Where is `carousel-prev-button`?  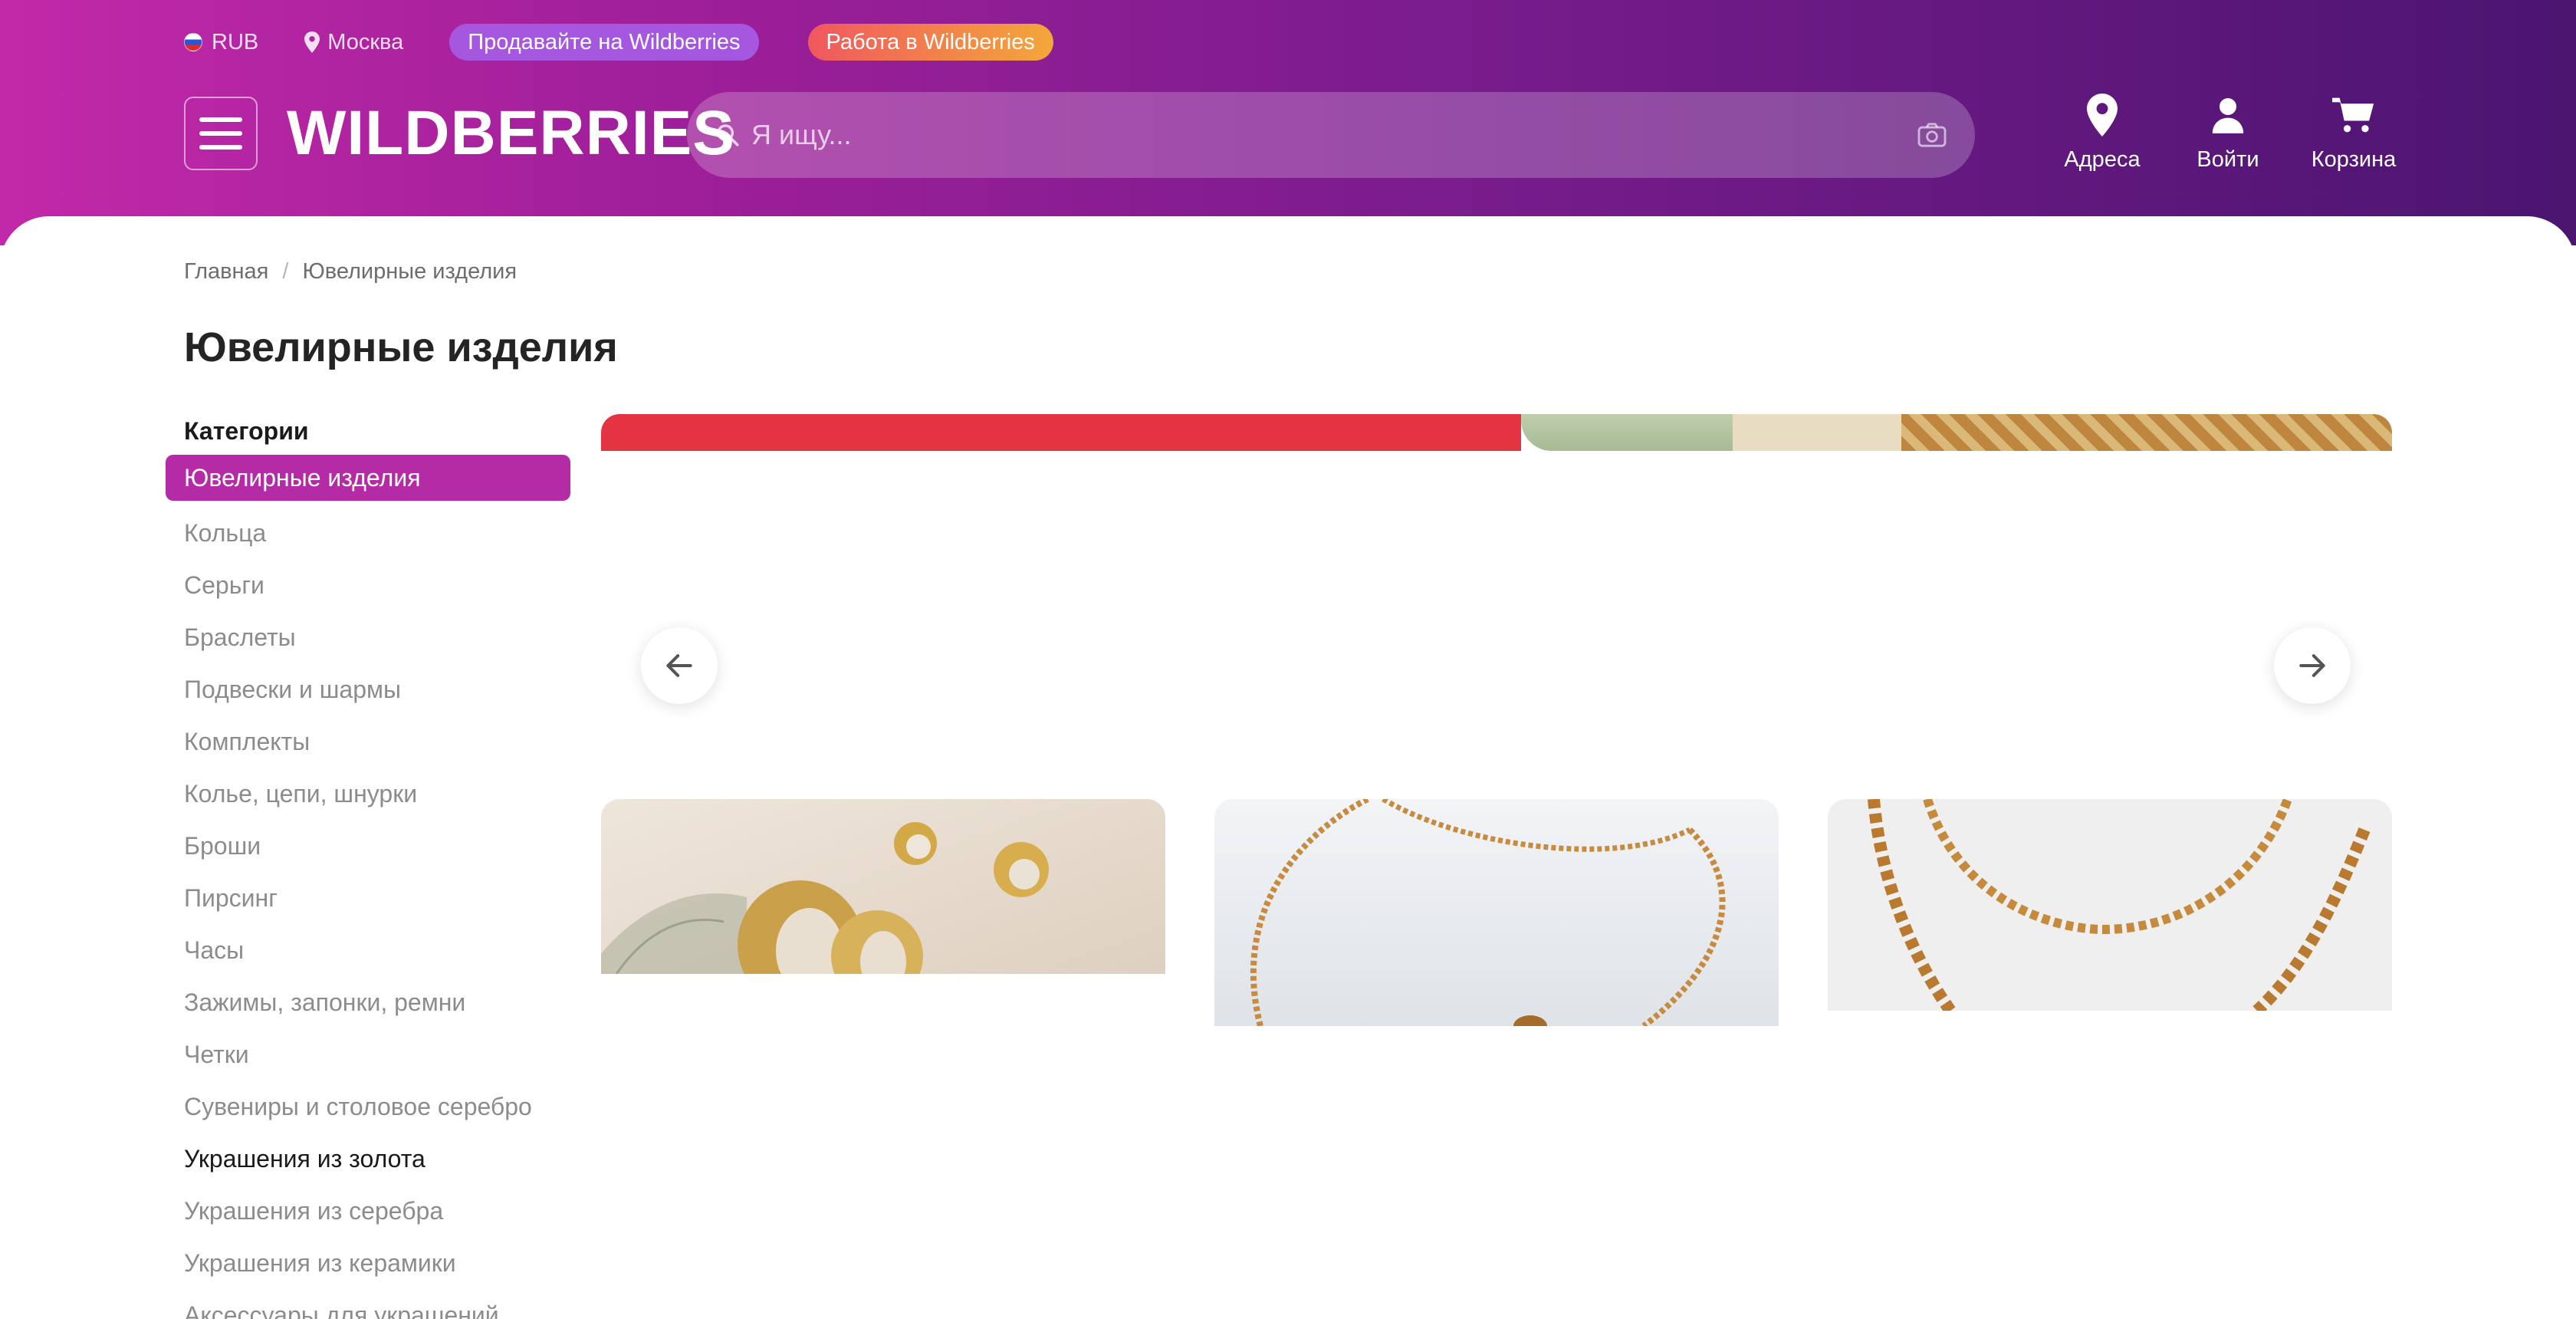
carousel-prev-button is located at coordinates (680, 665).